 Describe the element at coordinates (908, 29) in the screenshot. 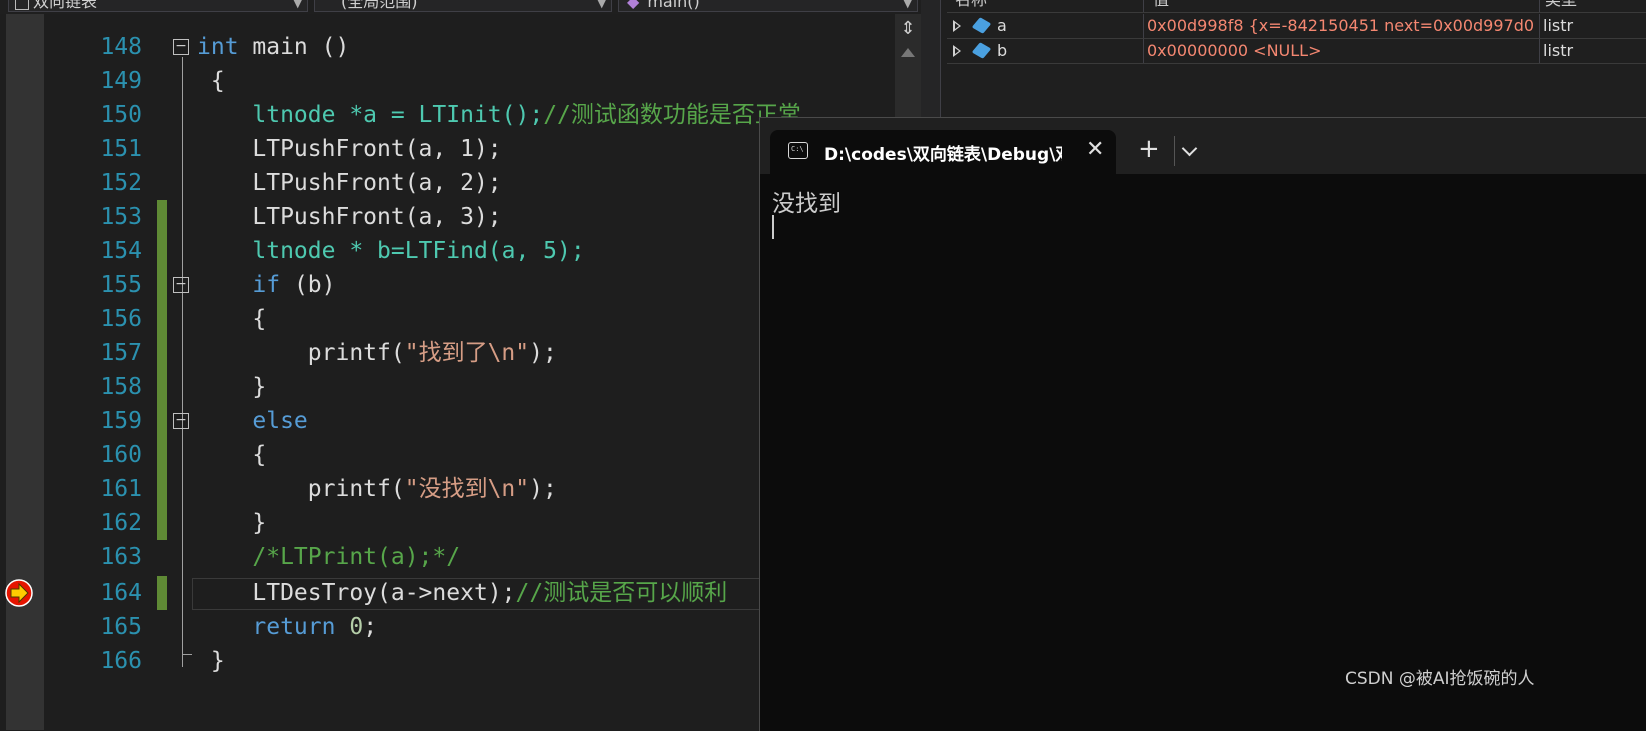

I see `split-window-icon: ⇕` at that location.